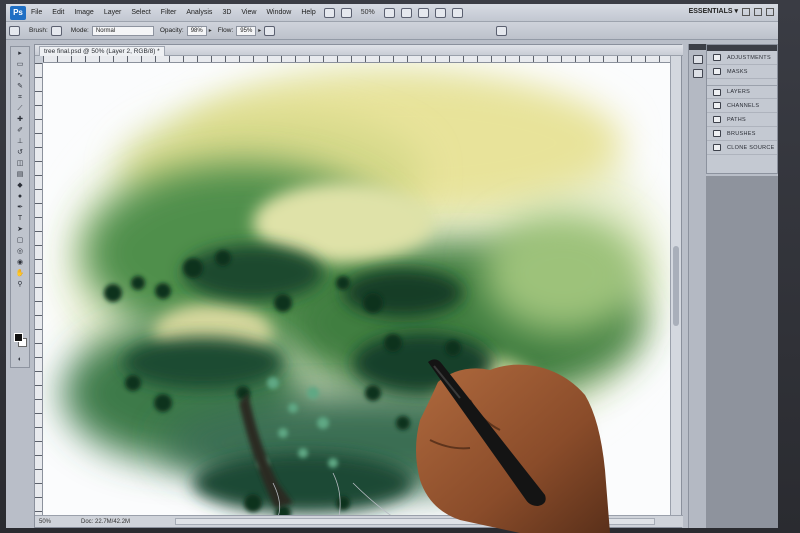 The height and width of the screenshot is (533, 800). I want to click on status-bar: 50% Doc: 22.7M/42.2M, so click(359, 521).